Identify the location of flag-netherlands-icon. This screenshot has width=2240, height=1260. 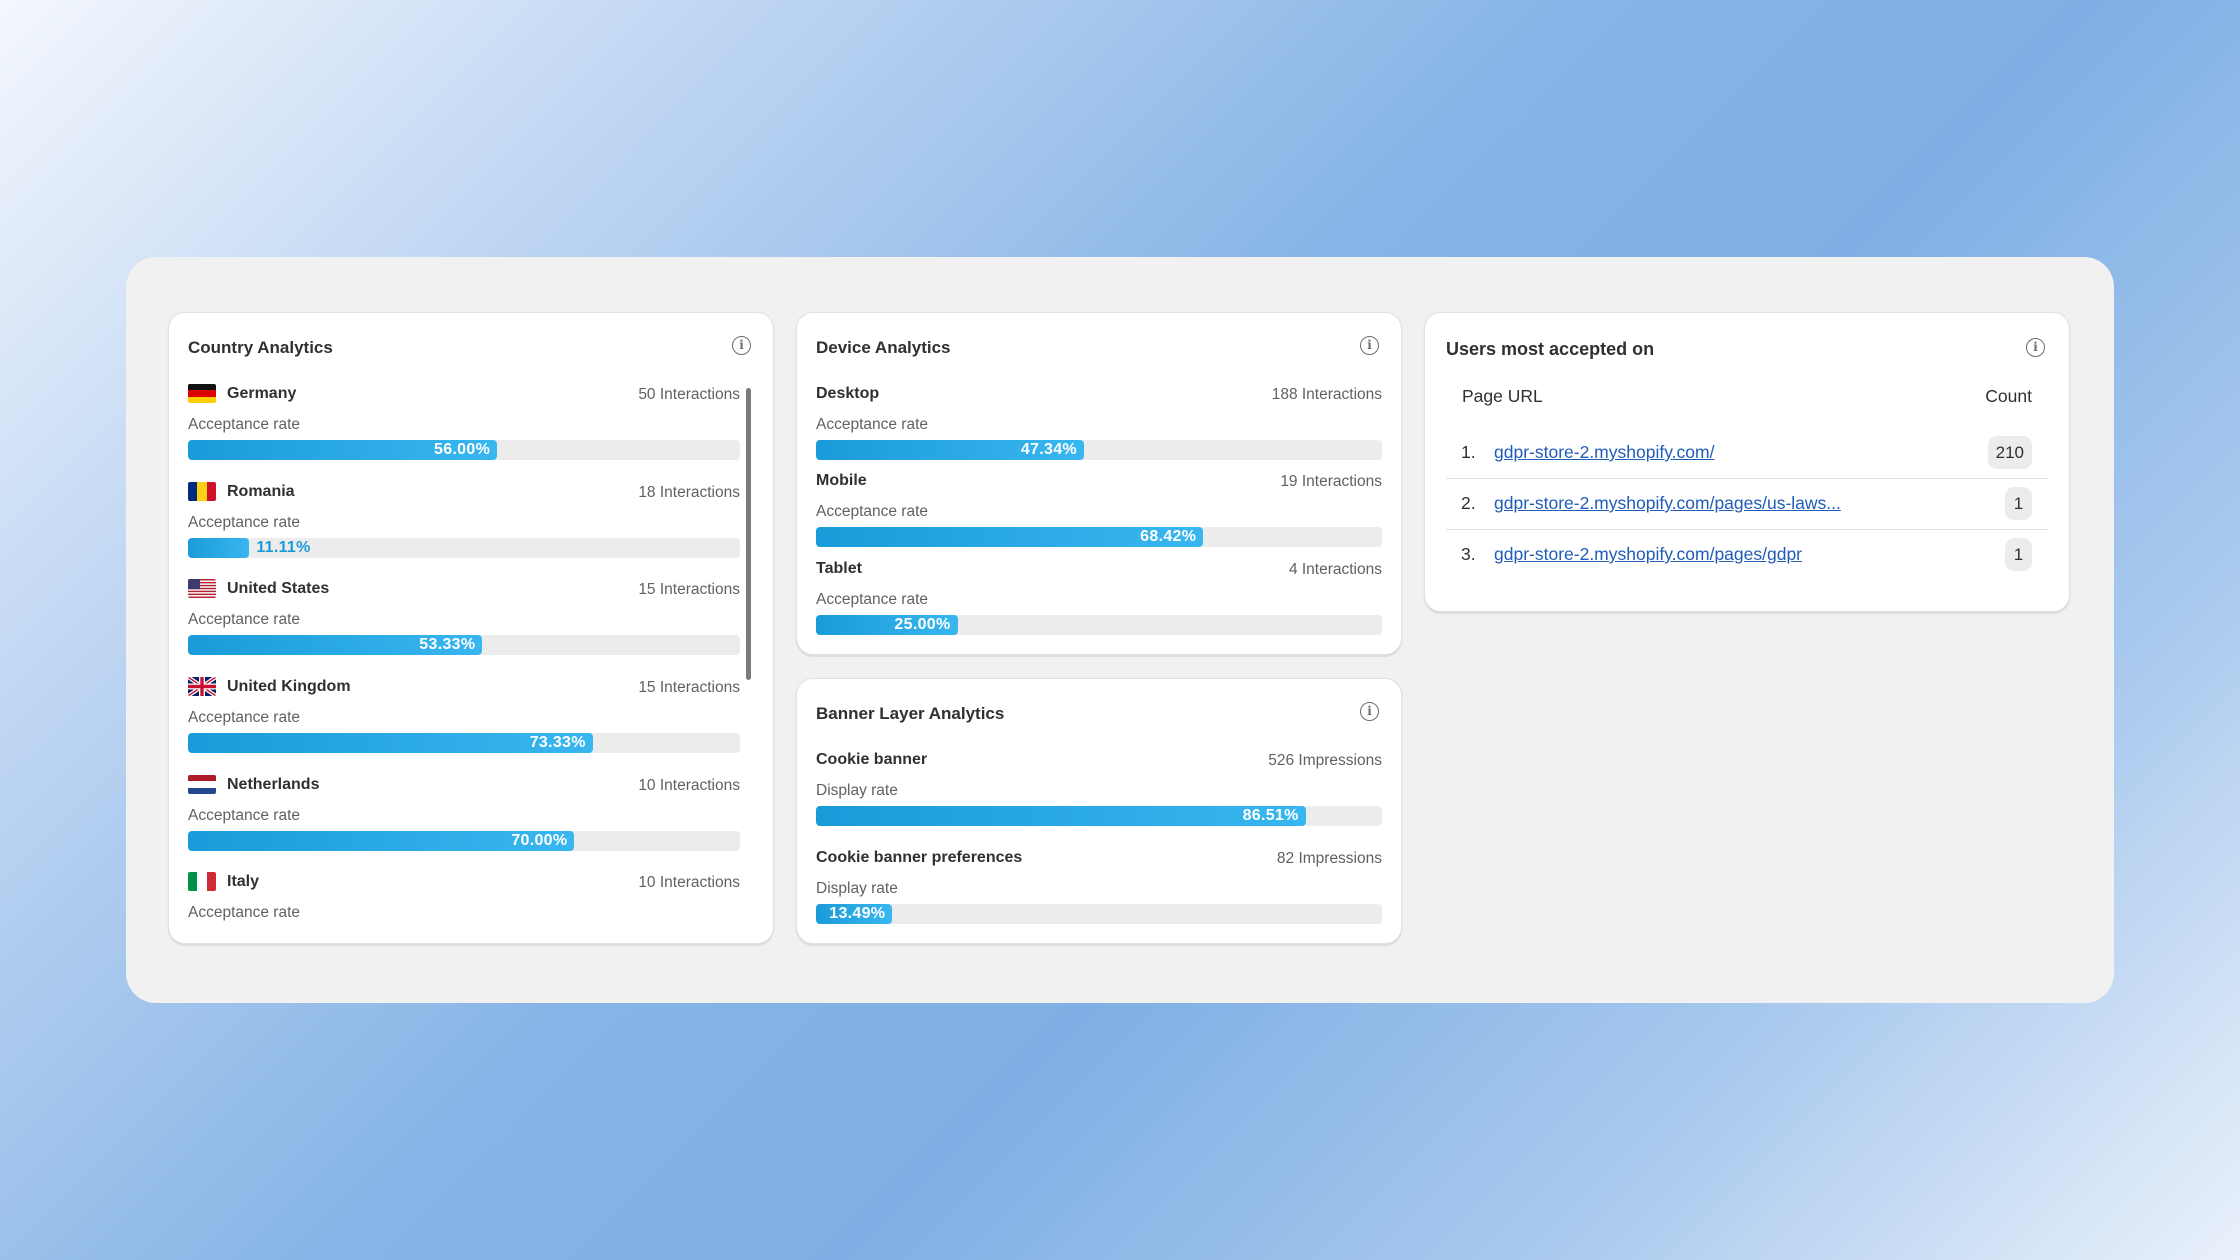
(202, 784).